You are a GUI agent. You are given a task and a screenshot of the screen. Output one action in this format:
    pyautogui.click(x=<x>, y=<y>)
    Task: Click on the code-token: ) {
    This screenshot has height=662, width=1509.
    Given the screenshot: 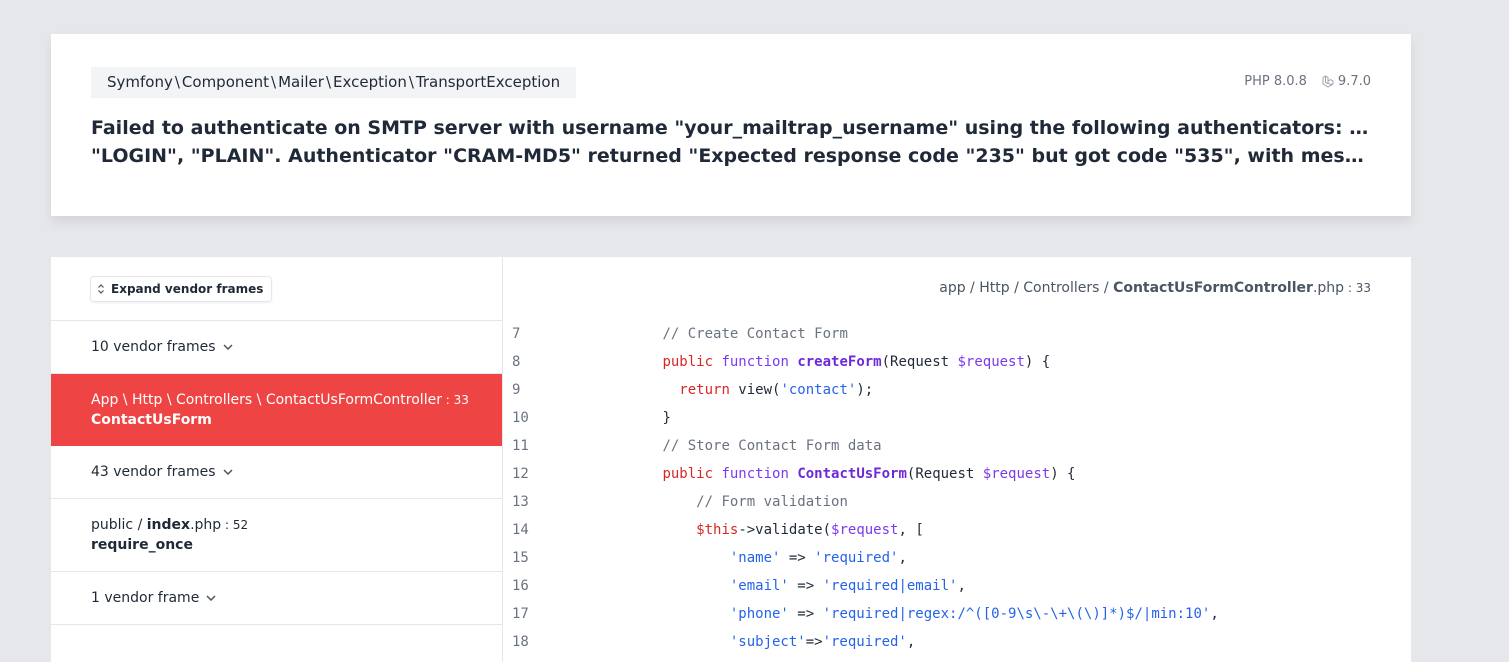 What is the action you would take?
    pyautogui.click(x=1063, y=474)
    